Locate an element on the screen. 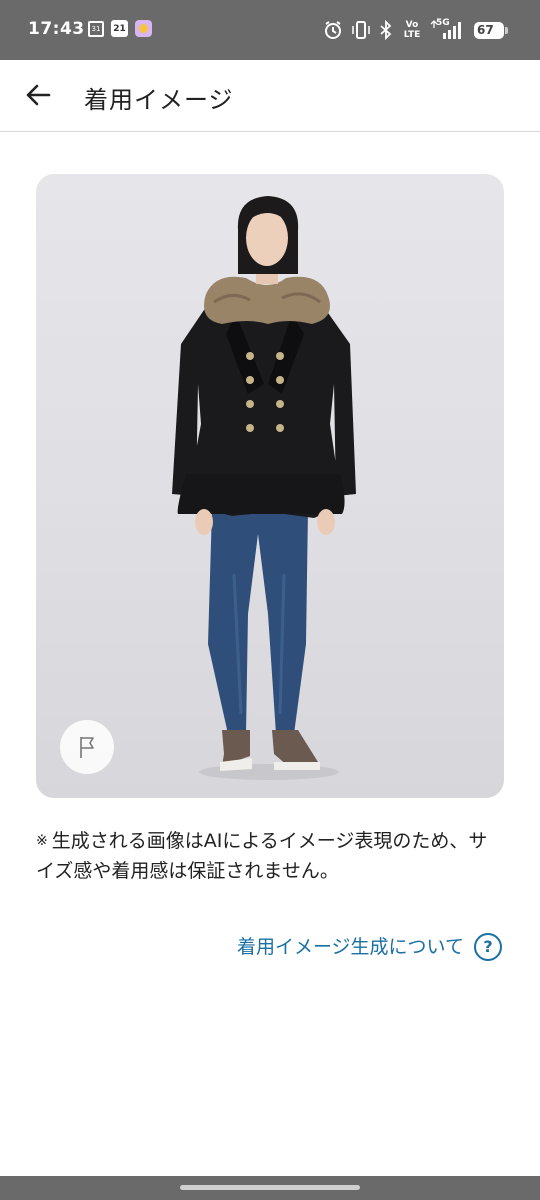 This screenshot has width=540, height=1200. alarm-icon is located at coordinates (333, 30).